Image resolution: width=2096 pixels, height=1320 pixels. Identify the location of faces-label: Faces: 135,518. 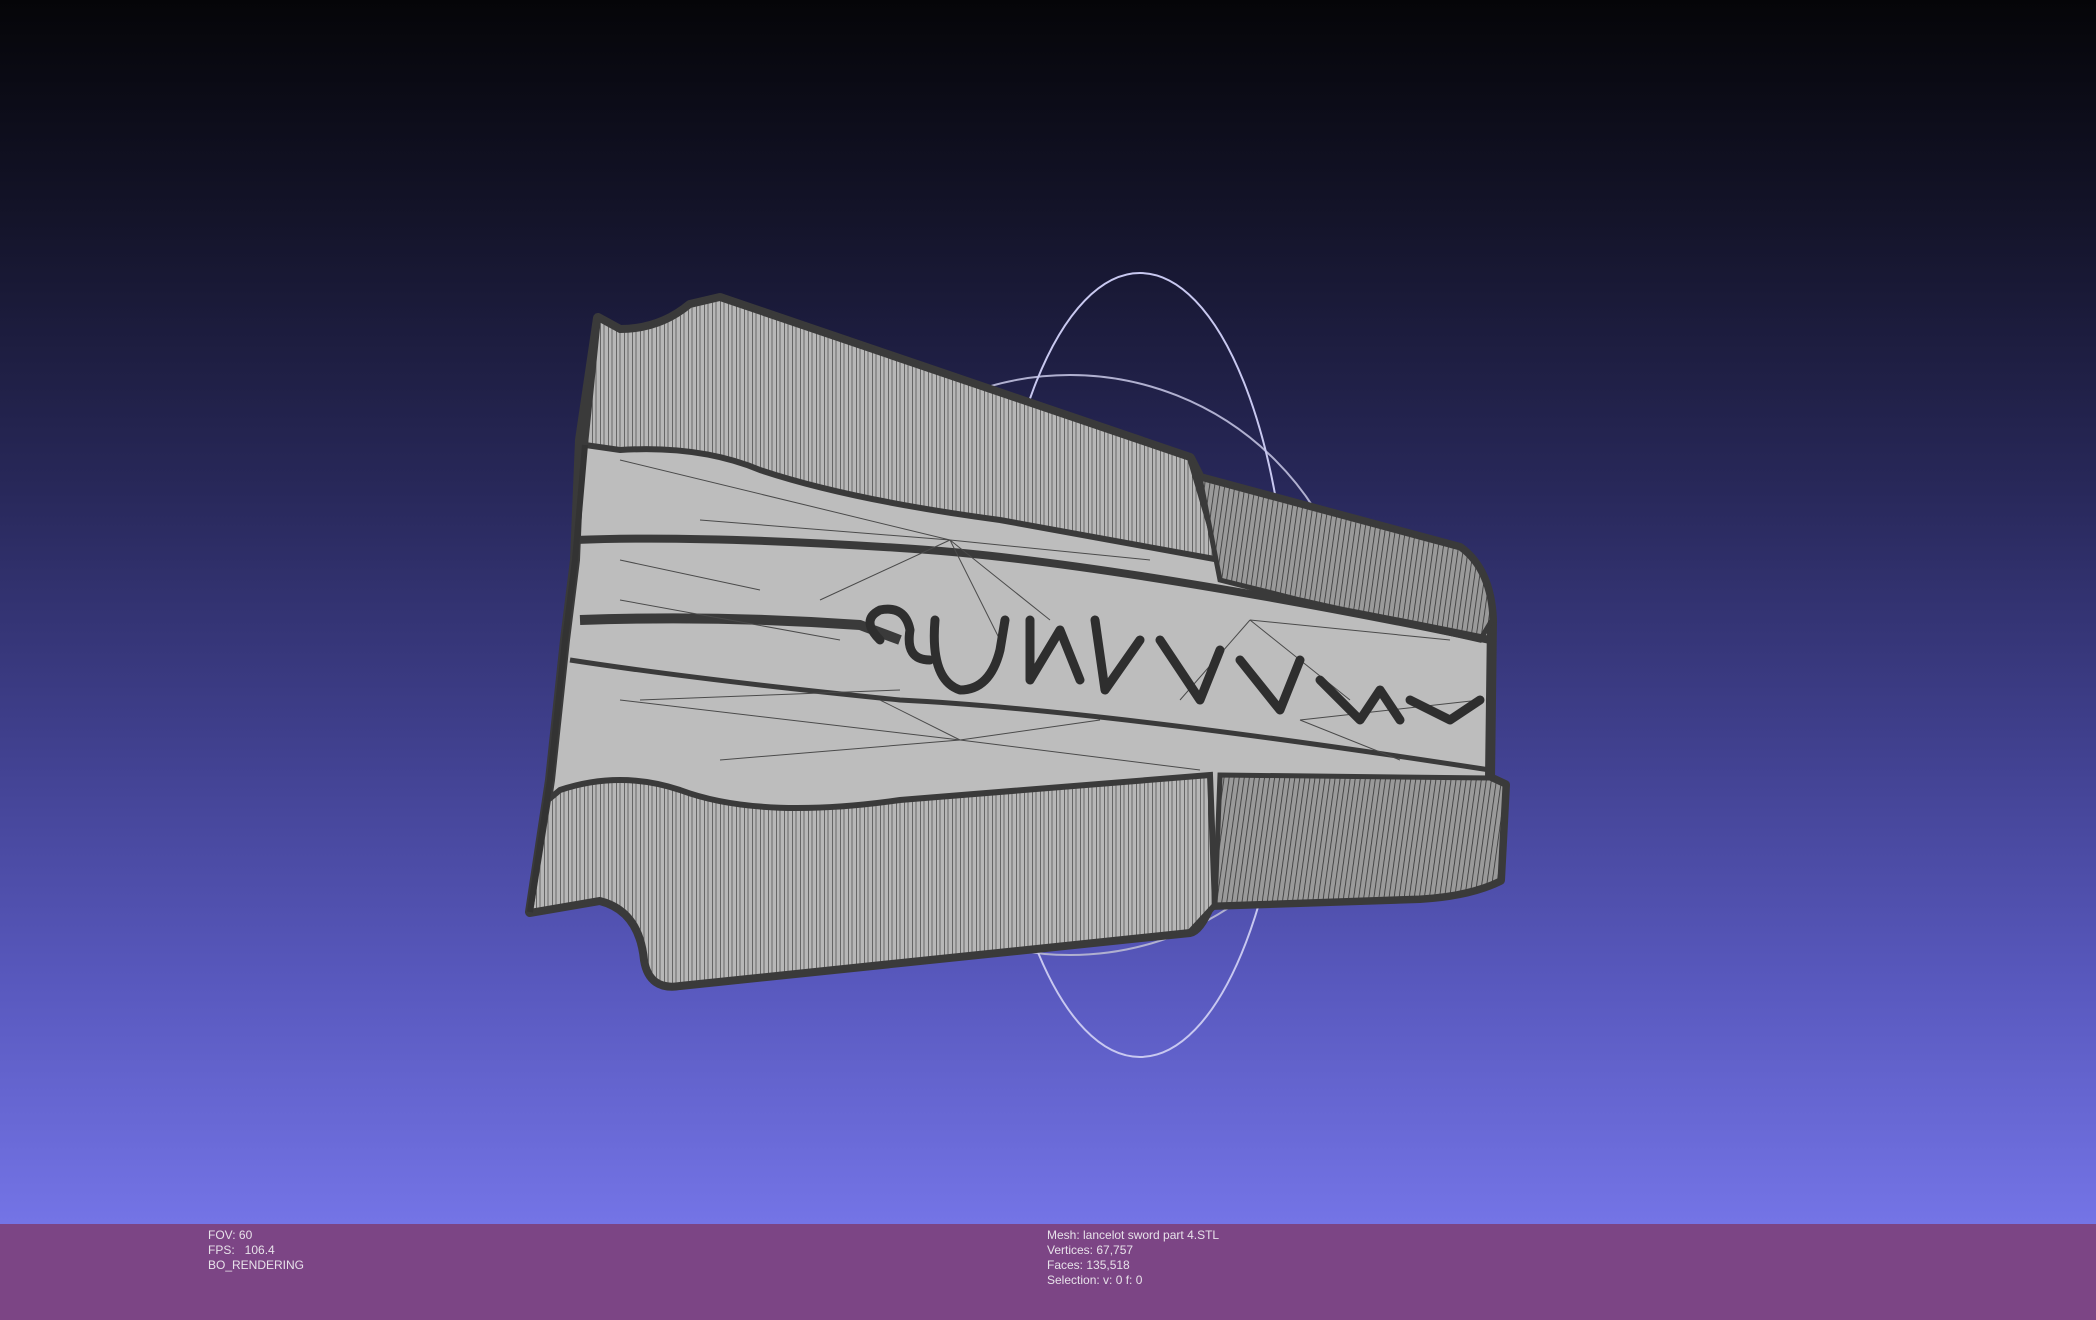
(1088, 1265).